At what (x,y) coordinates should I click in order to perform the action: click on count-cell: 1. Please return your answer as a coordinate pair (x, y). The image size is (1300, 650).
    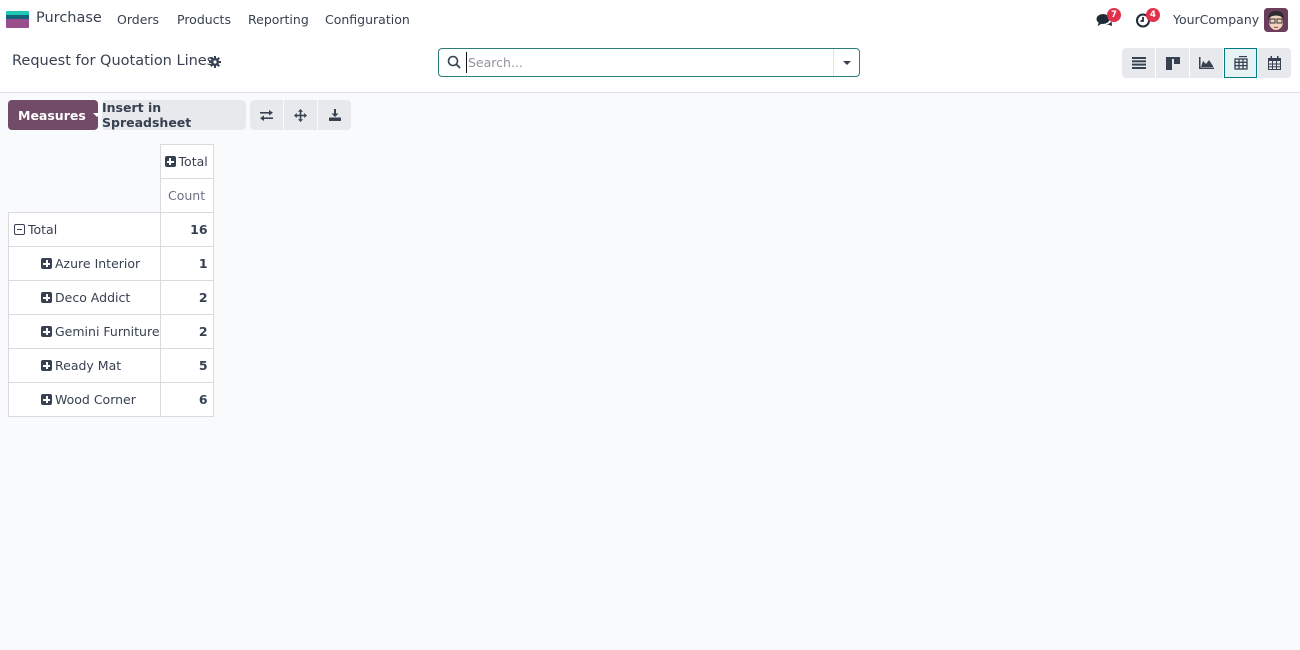
    Looking at the image, I should click on (186, 263).